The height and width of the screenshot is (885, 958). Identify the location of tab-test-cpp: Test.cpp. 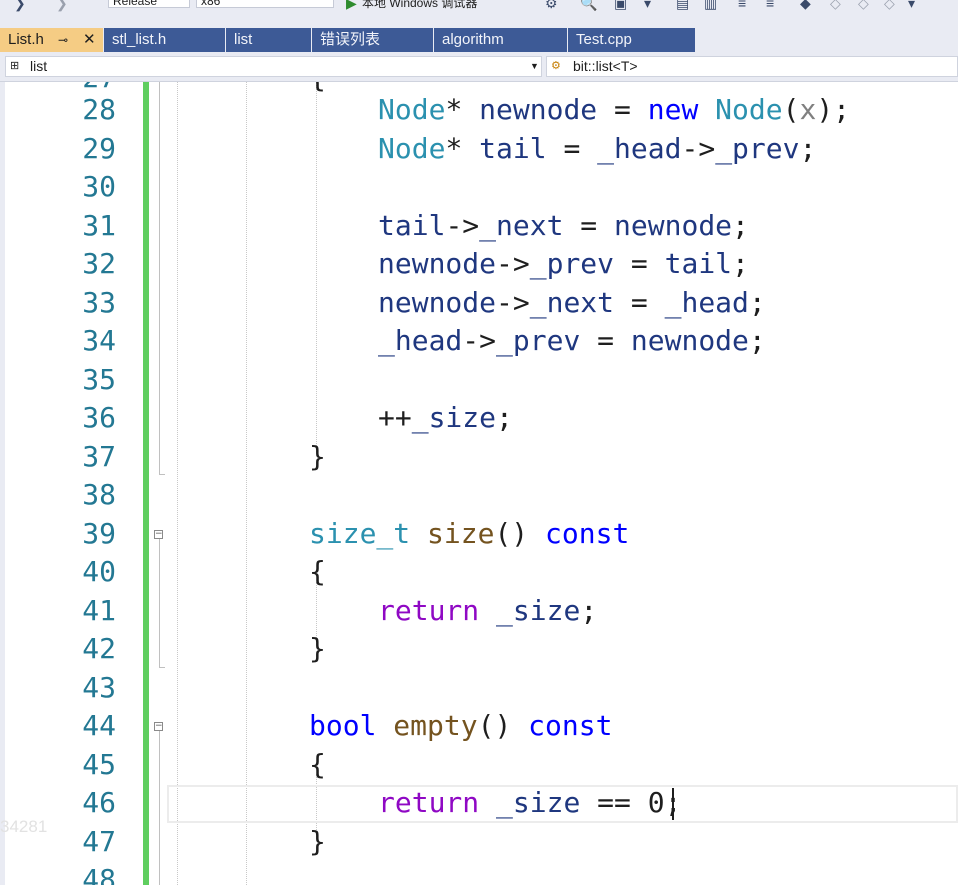
(632, 40).